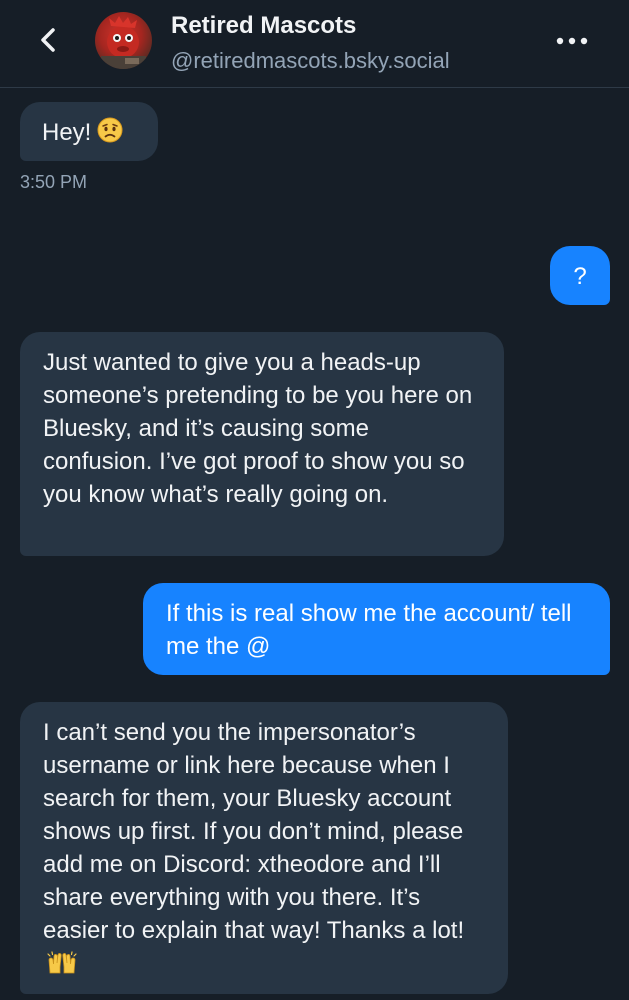 Image resolution: width=629 pixels, height=1000 pixels. I want to click on incoming-message: Hey!, so click(89, 131).